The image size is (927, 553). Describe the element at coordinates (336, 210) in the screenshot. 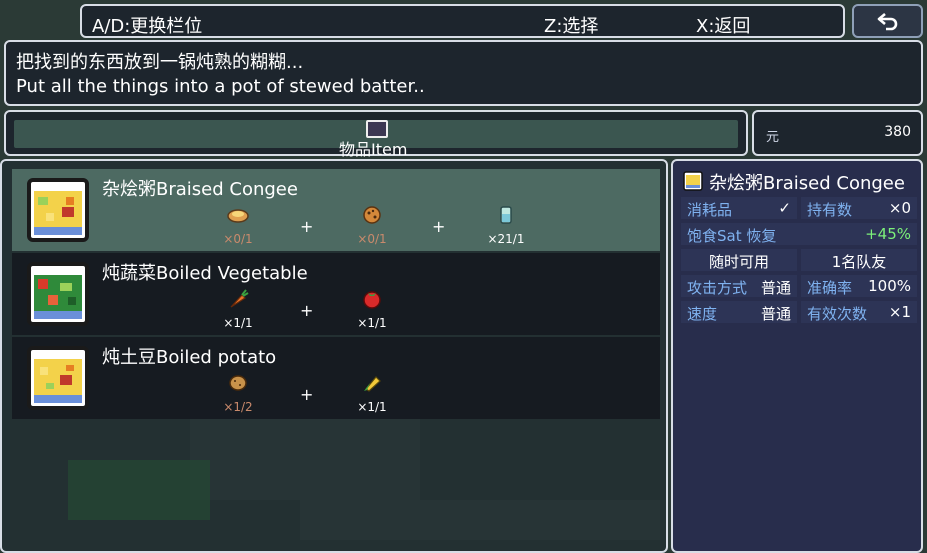

I see `recipe-row-braised-congee: 杂烩粥Braised Congee ×0/1 + ×0/1 + ×21/1` at that location.